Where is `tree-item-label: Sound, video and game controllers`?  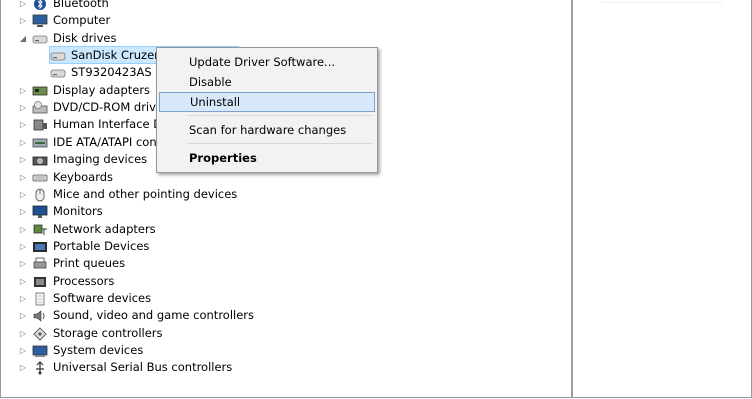
tree-item-label: Sound, video and game controllers is located at coordinates (154, 315).